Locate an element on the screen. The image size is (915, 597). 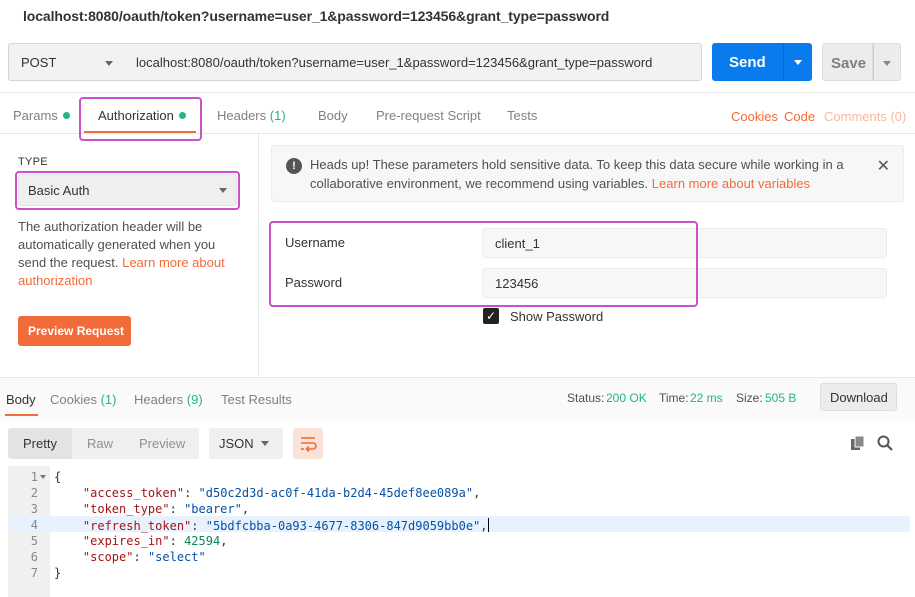
password-label: Password is located at coordinates (314, 282).